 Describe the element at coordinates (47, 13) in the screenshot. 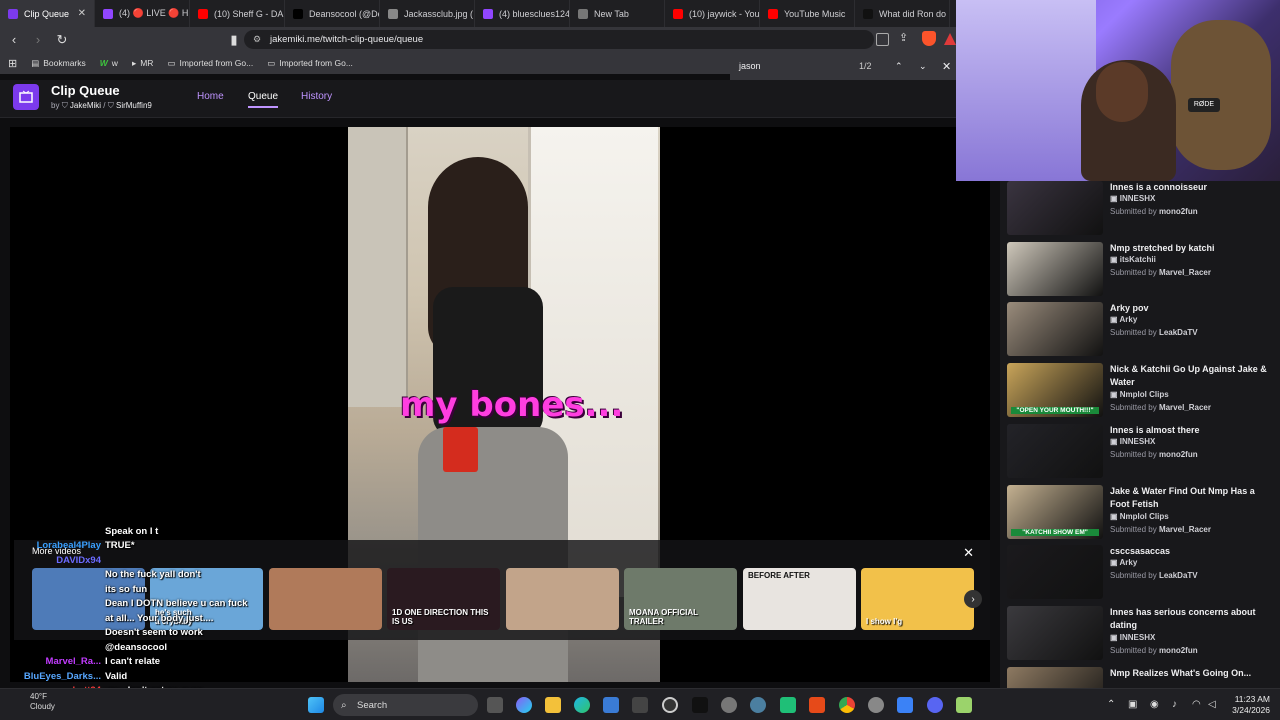

I see `browser-tab: Clip Queue ✕` at that location.